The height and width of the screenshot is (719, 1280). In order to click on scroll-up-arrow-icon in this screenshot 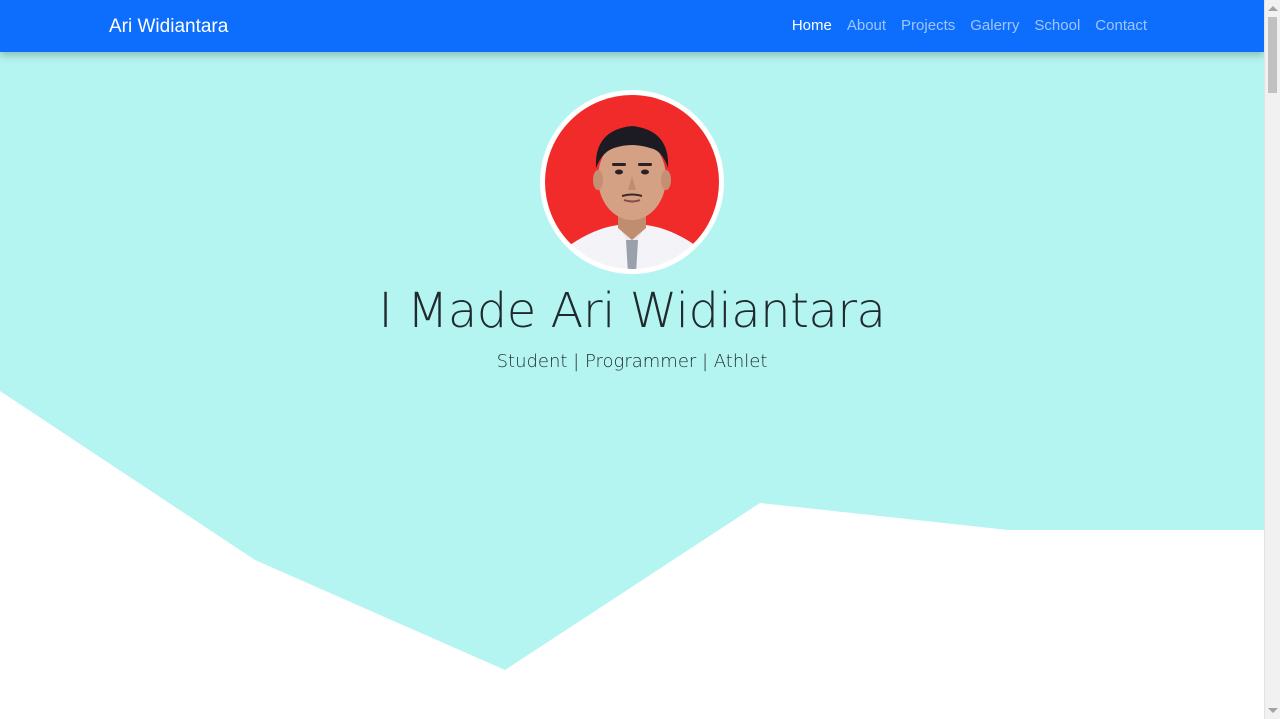, I will do `click(1273, 8)`.